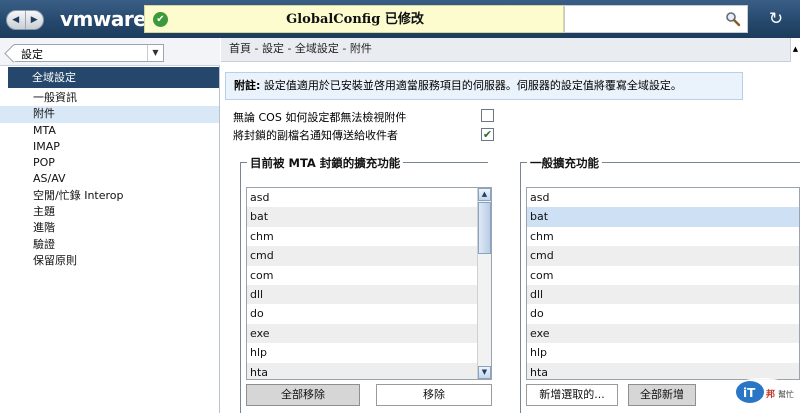 The height and width of the screenshot is (413, 800). I want to click on sidebar-item: 保留原則, so click(109, 261).